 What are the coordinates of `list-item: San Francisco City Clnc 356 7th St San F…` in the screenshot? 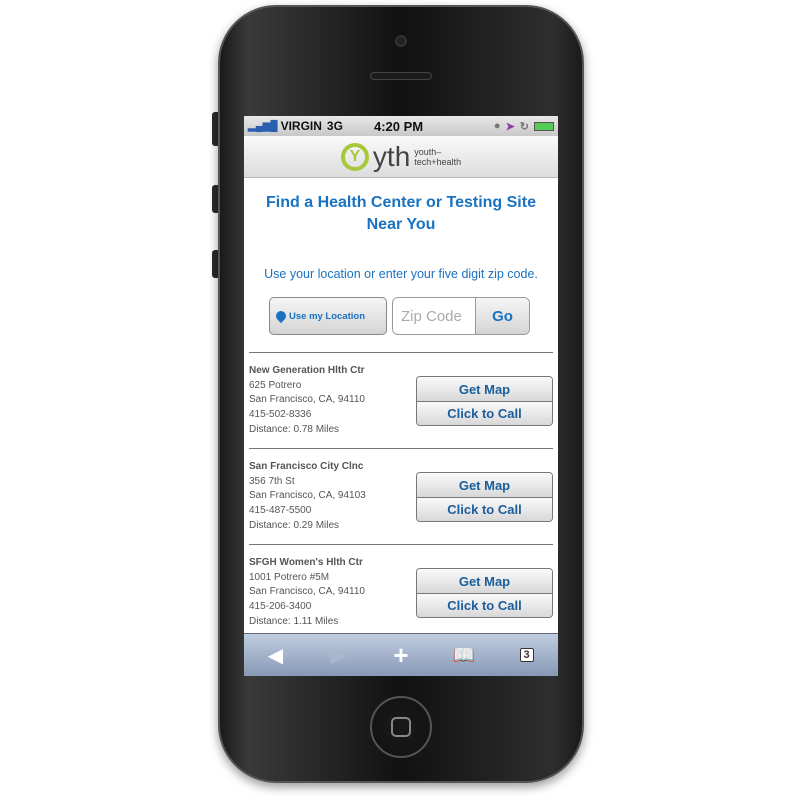 It's located at (401, 496).